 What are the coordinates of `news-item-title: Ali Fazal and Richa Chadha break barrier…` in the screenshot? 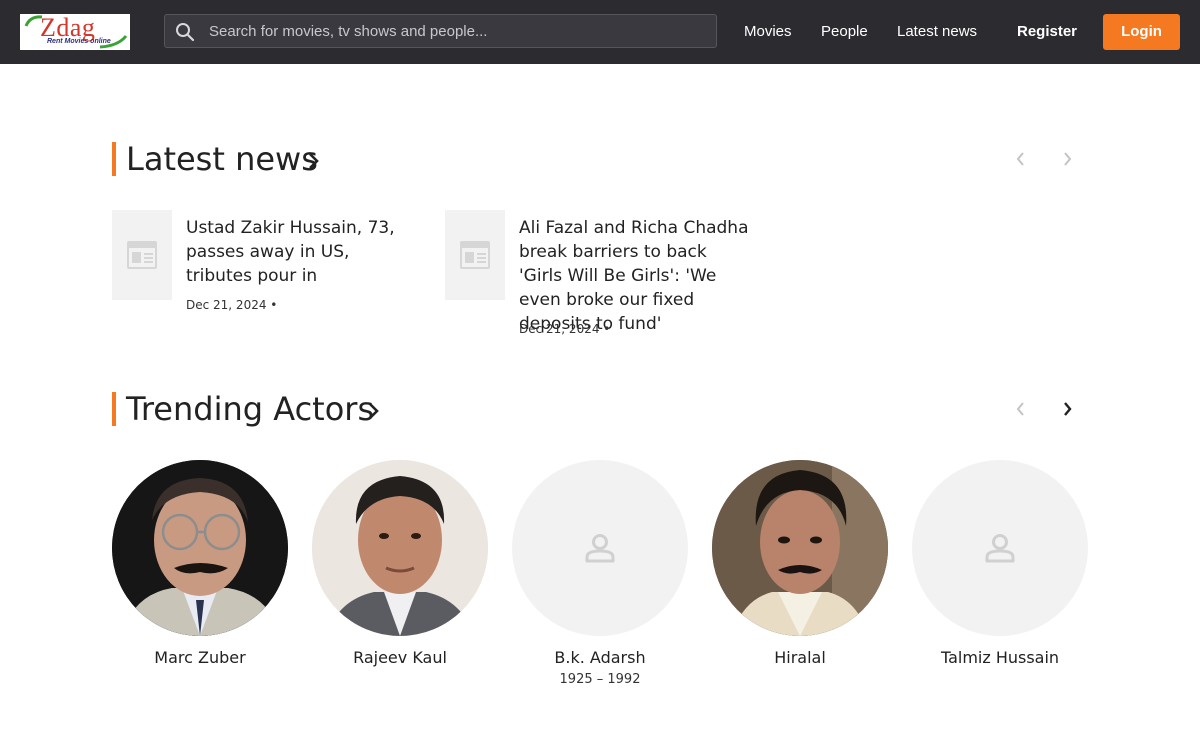 It's located at (634, 276).